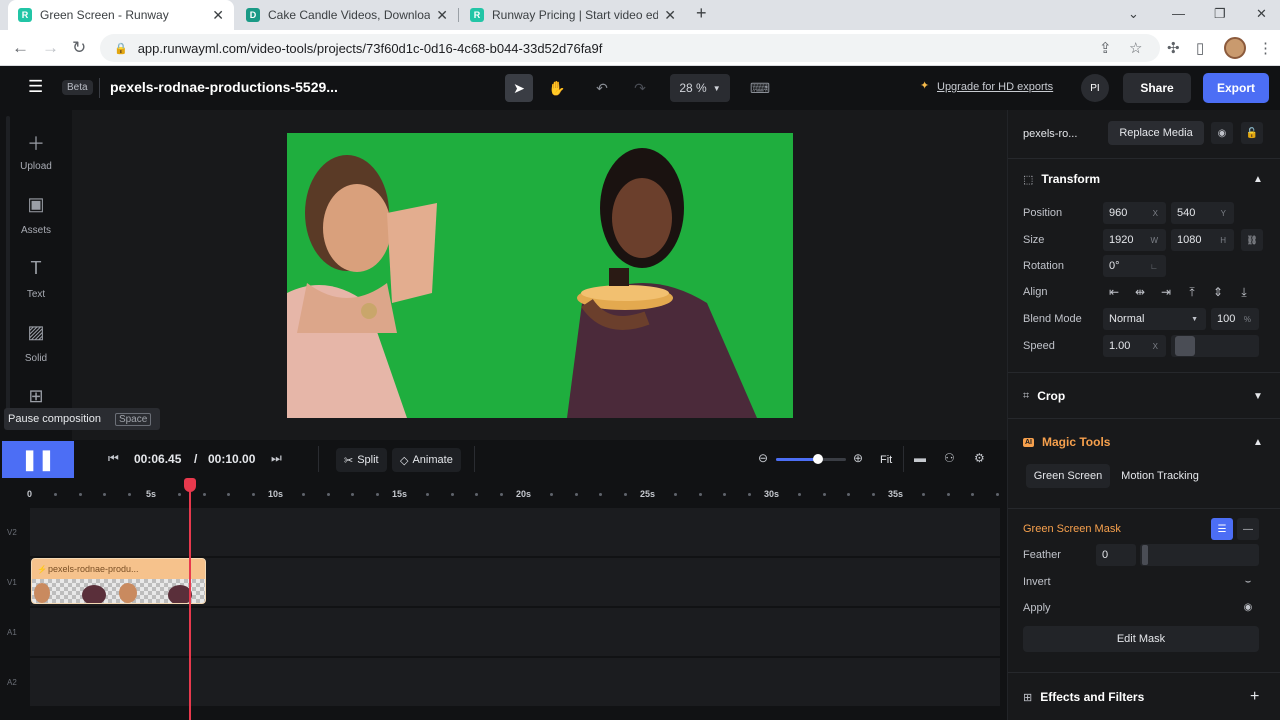  What do you see at coordinates (1200, 48) in the screenshot?
I see `side-panel-icon: ▯` at bounding box center [1200, 48].